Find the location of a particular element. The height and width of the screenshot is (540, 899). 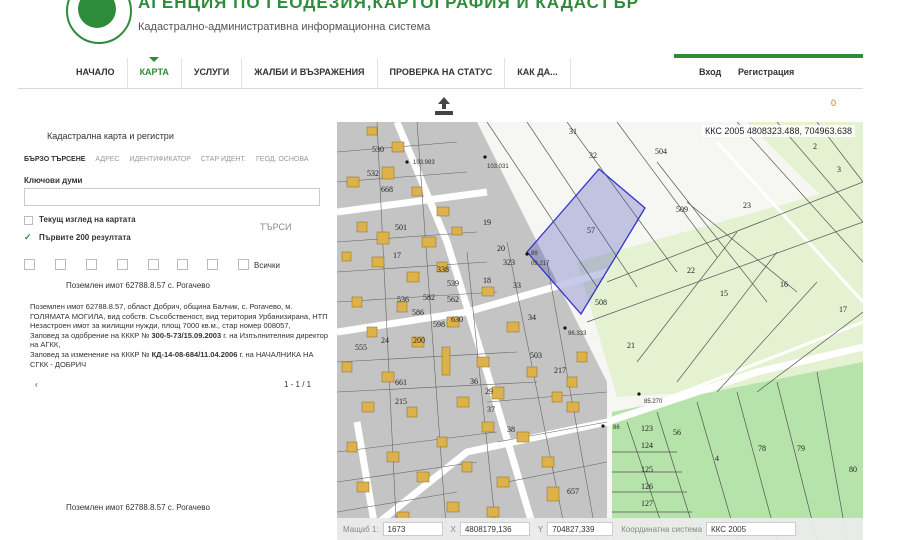

svg-text: 215 is located at coordinates (401, 401).